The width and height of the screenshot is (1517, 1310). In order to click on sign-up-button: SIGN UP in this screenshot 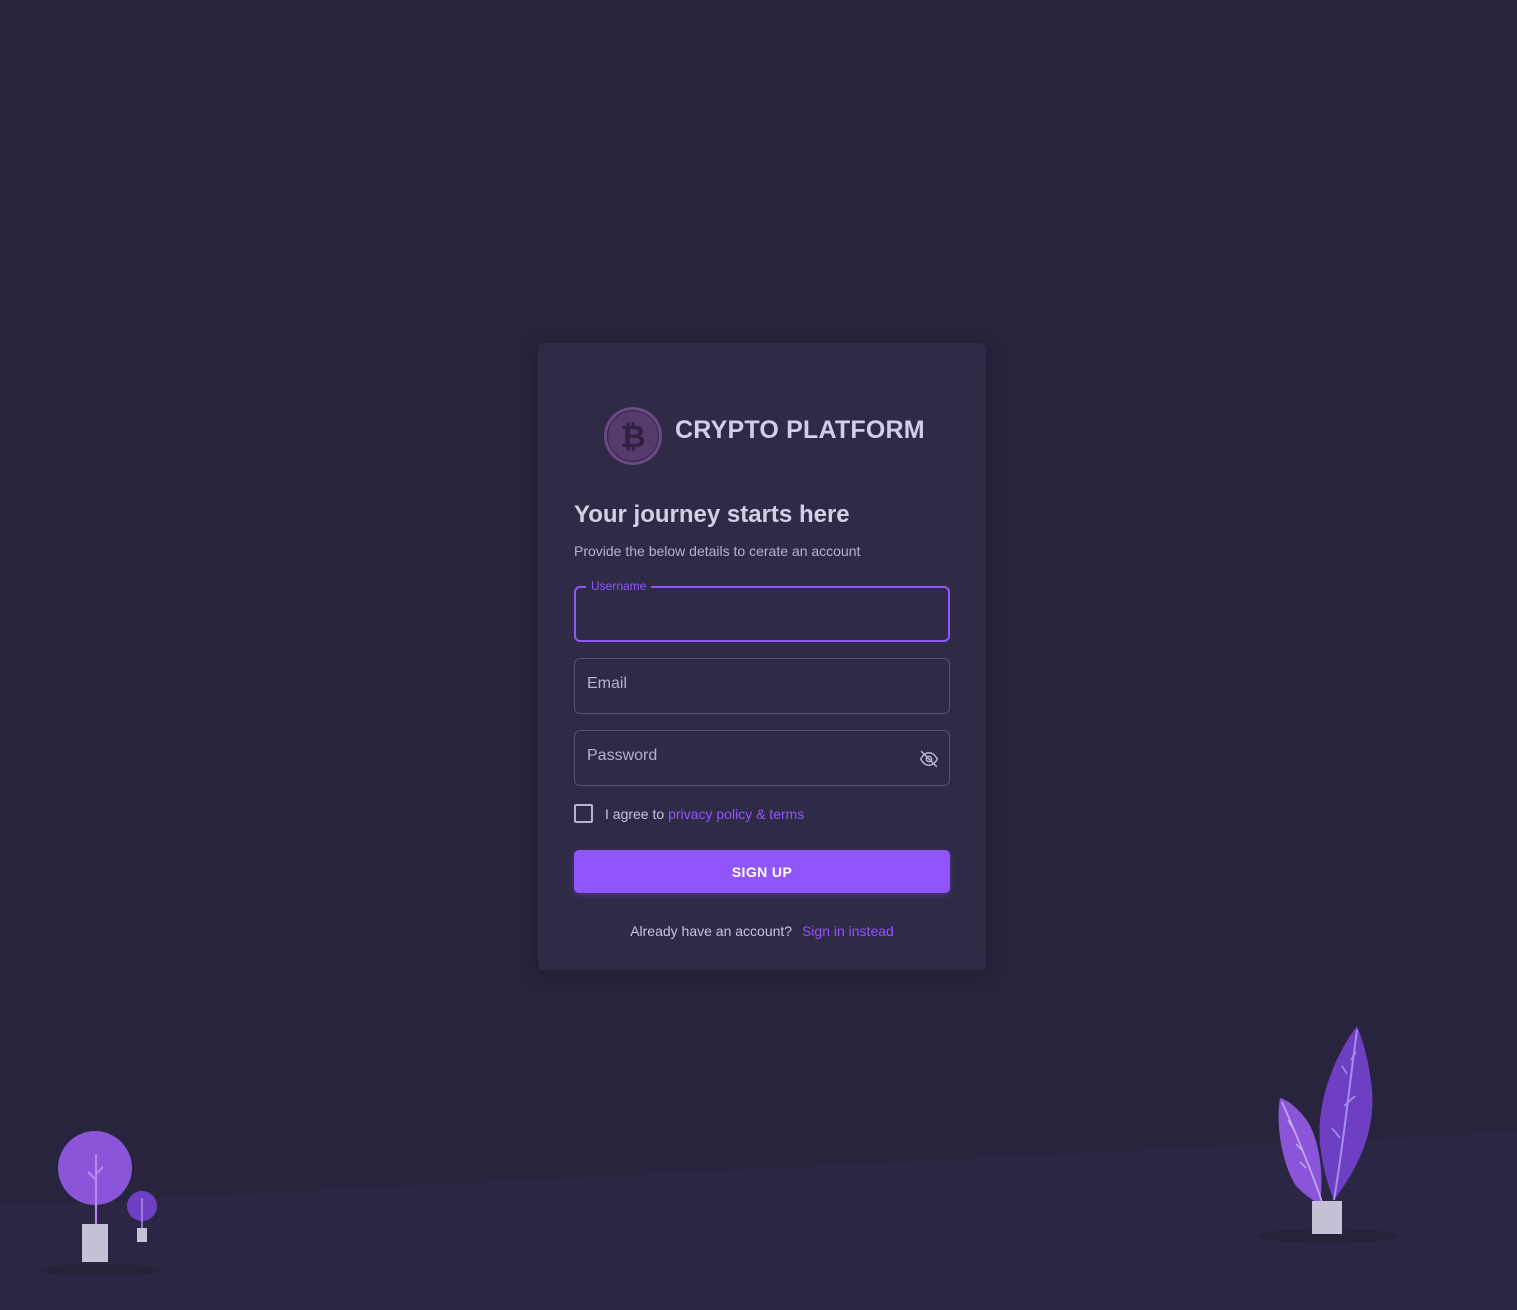, I will do `click(762, 871)`.